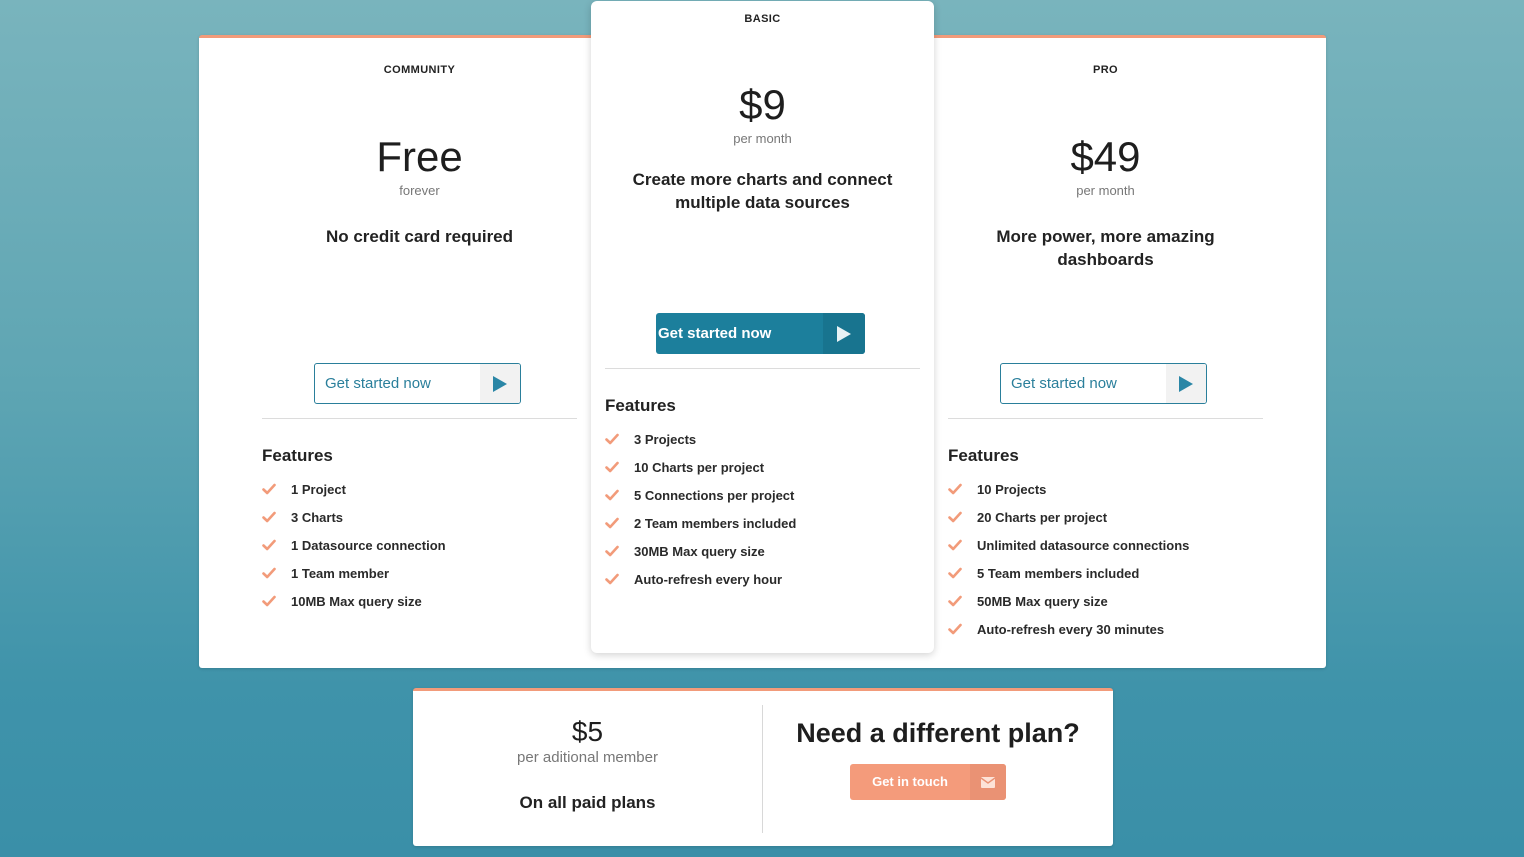 This screenshot has height=857, width=1524. What do you see at coordinates (714, 495) in the screenshot?
I see `feature-label: 5 Connections per project` at bounding box center [714, 495].